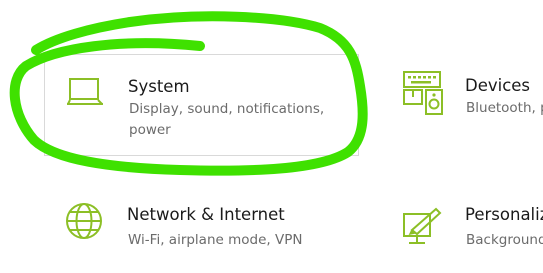 This screenshot has width=543, height=273. I want to click on category-title-network-internet: Network & Internet, so click(206, 214).